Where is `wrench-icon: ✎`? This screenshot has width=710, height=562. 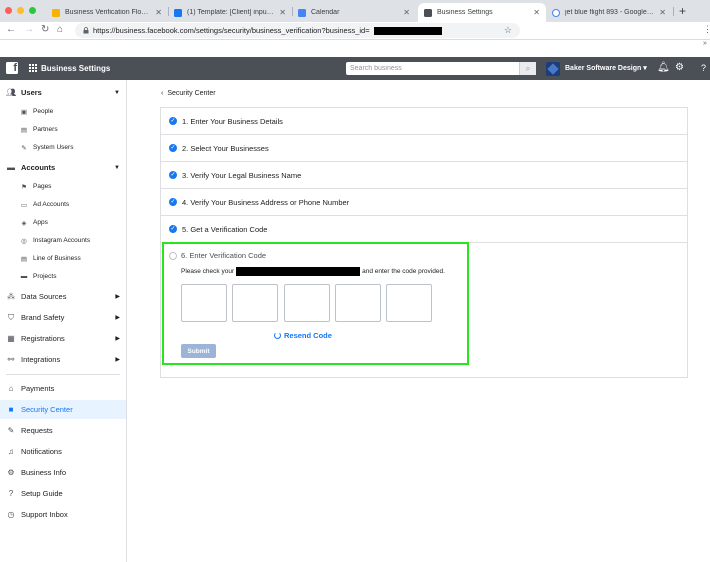
wrench-icon: ✎ is located at coordinates (24, 148).